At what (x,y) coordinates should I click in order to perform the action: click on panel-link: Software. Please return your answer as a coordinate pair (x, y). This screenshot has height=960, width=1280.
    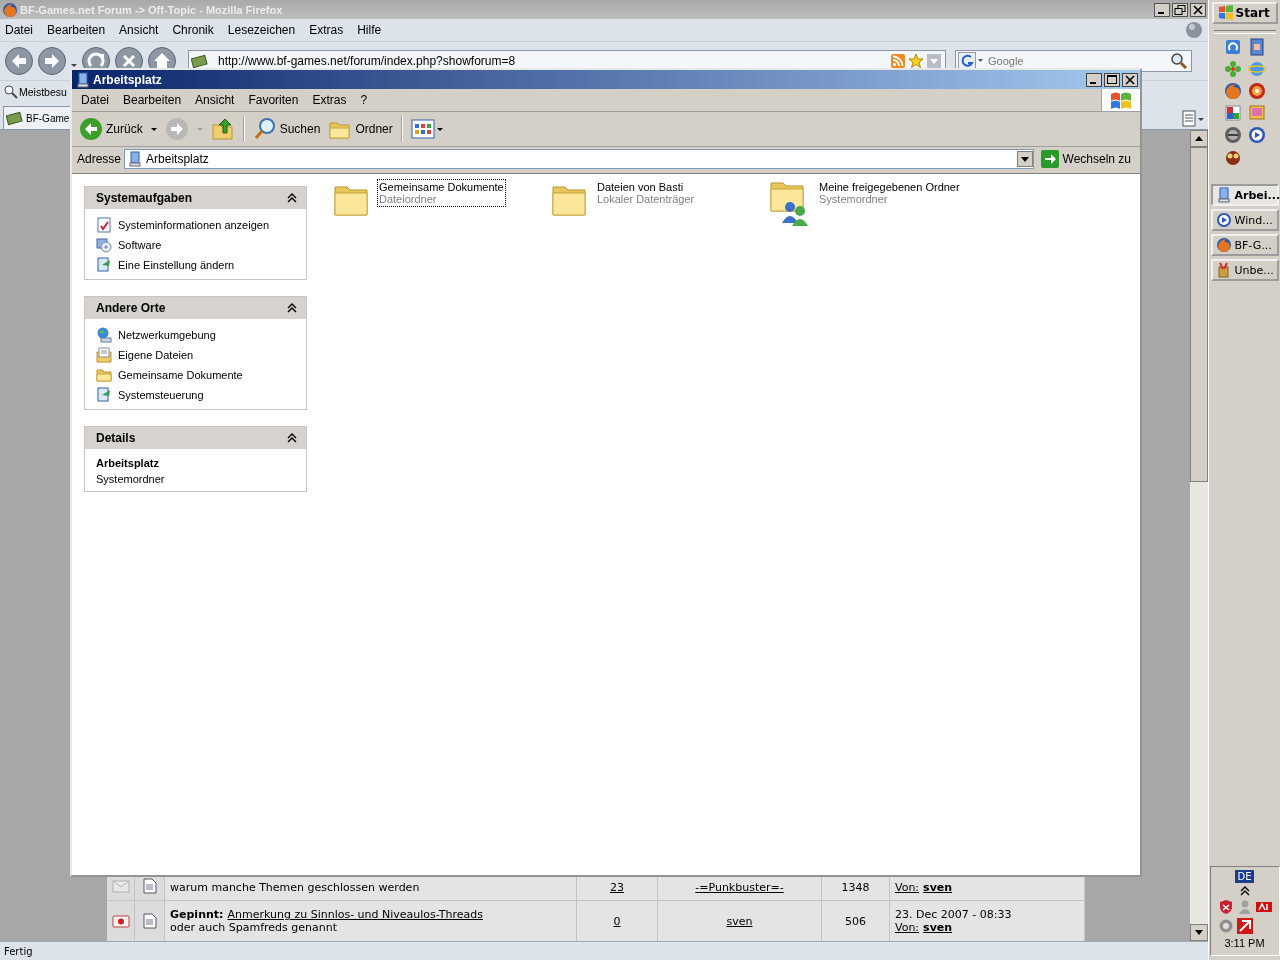
    Looking at the image, I should click on (197, 245).